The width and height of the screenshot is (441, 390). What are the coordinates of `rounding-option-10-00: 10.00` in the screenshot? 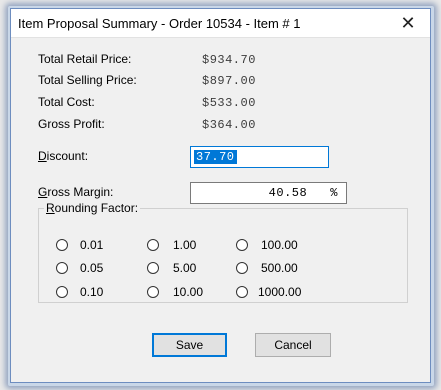 It's located at (188, 292).